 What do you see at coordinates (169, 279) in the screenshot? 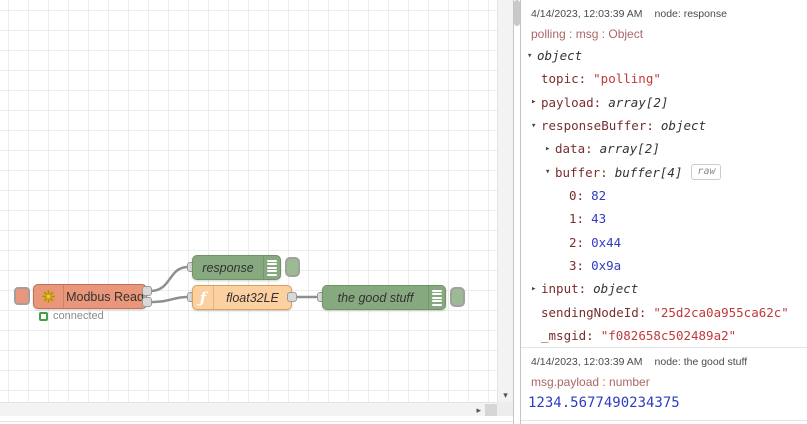
I see `wire-modbus-response` at bounding box center [169, 279].